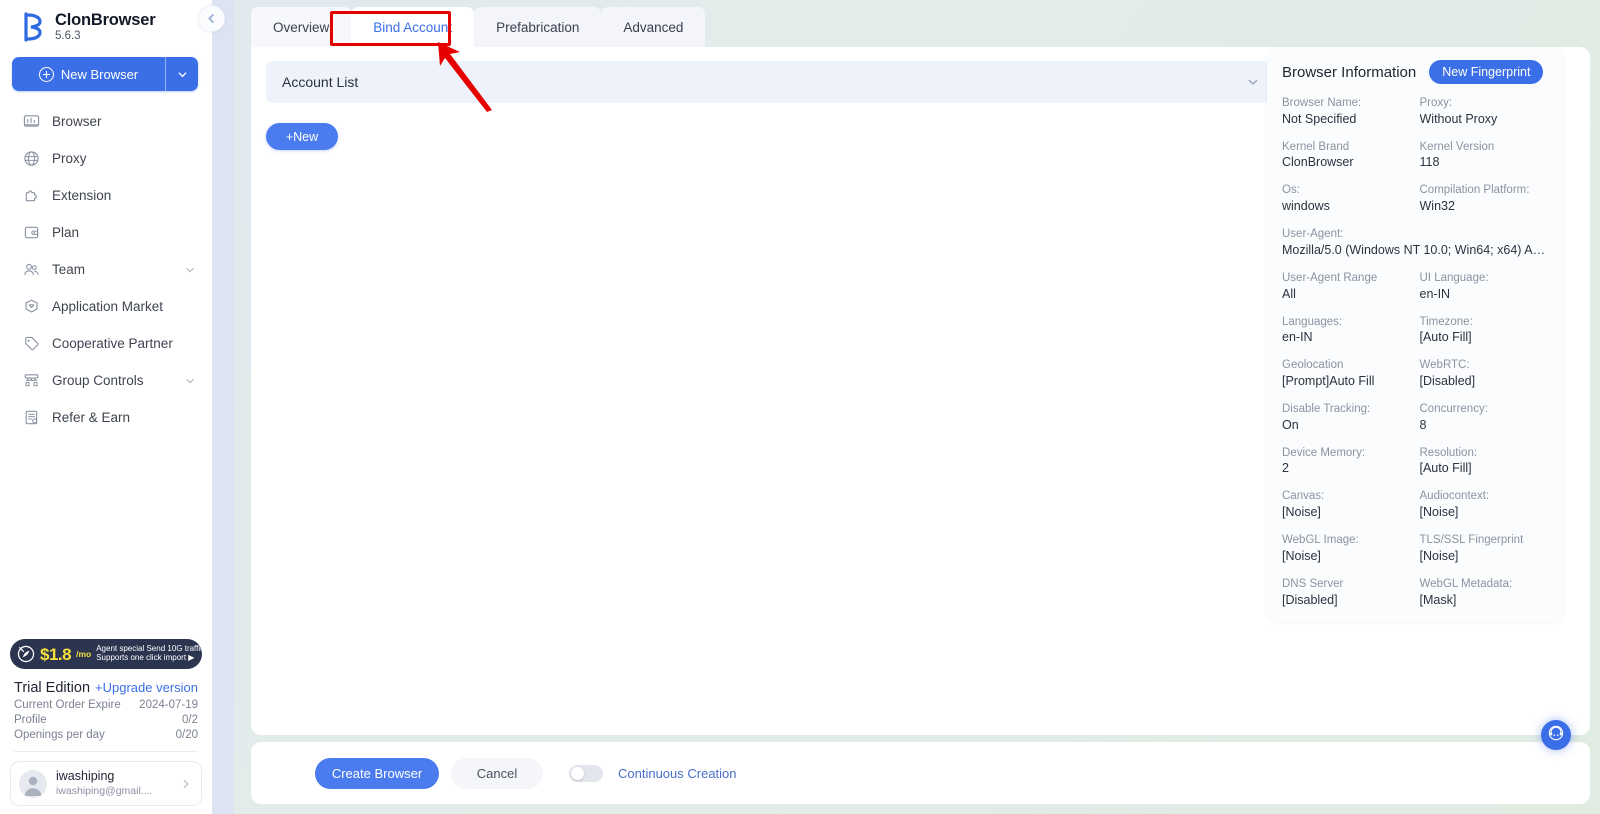 The height and width of the screenshot is (814, 1600). I want to click on plan-row-label: Profile, so click(30, 720).